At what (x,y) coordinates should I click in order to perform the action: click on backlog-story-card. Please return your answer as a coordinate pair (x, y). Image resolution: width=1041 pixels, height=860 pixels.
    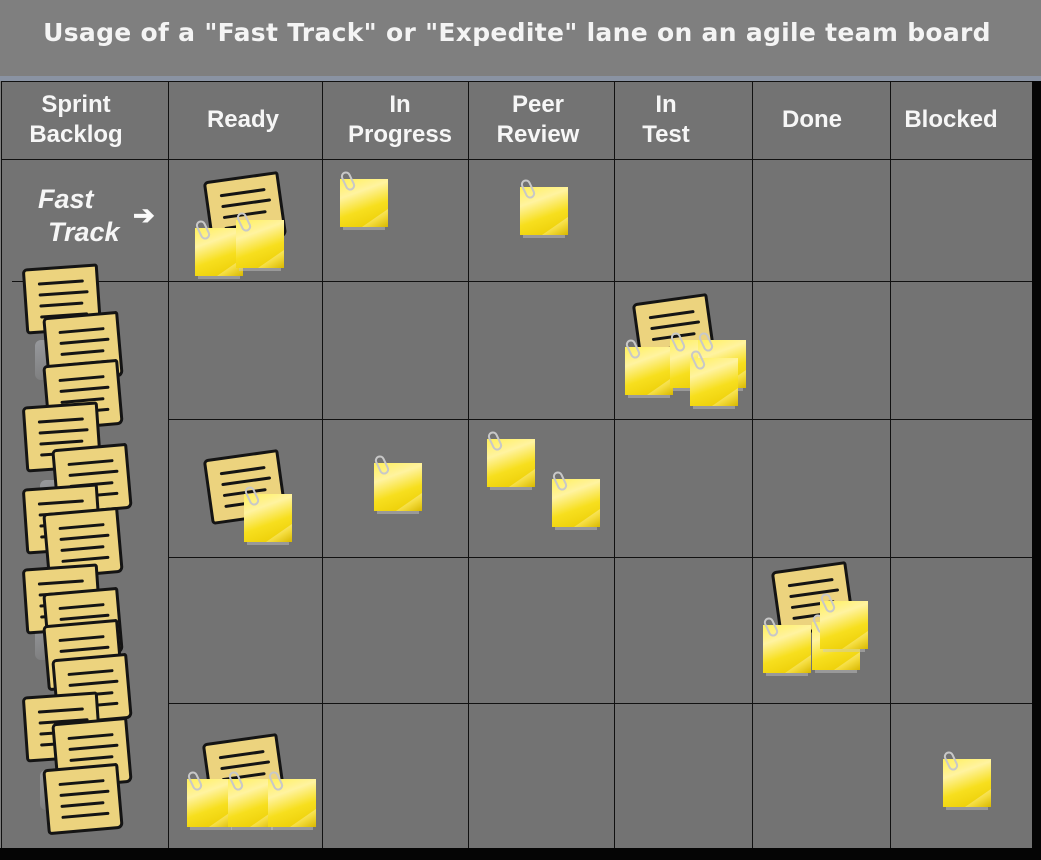
    Looking at the image, I should click on (83, 799).